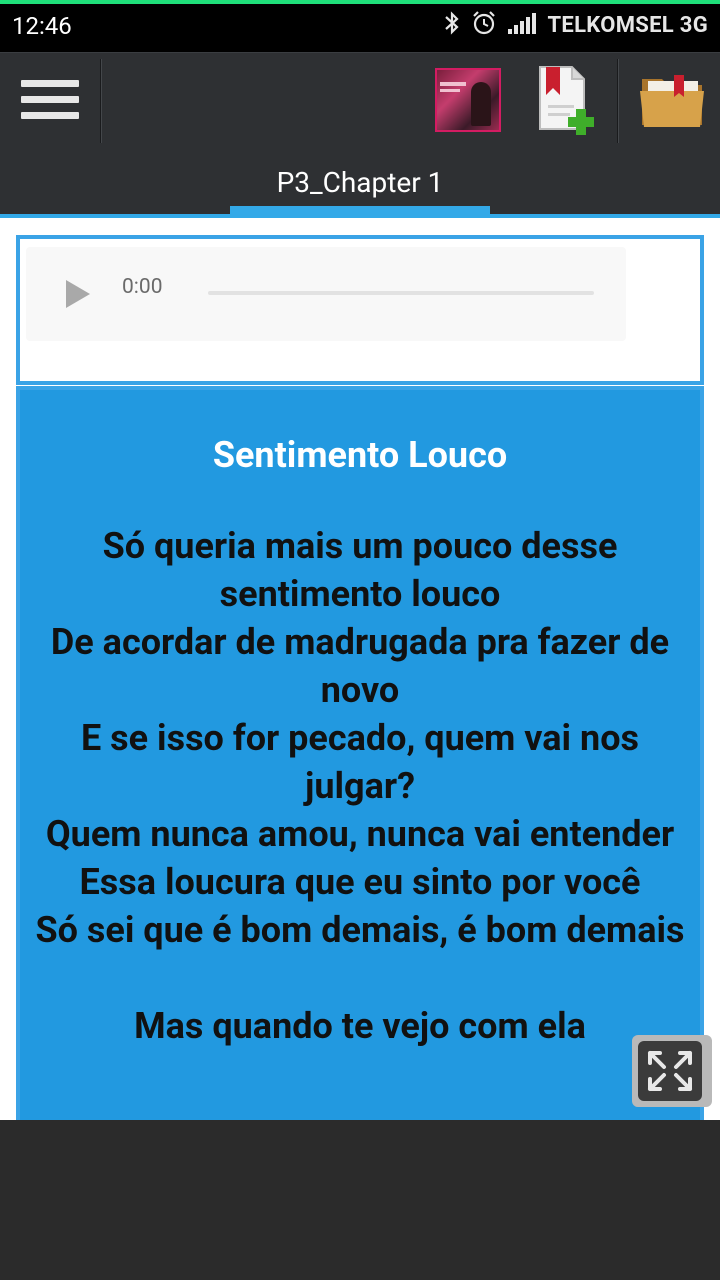  Describe the element at coordinates (360, 1026) in the screenshot. I see `lyrics-line: Mas quando te vejo com ela` at that location.